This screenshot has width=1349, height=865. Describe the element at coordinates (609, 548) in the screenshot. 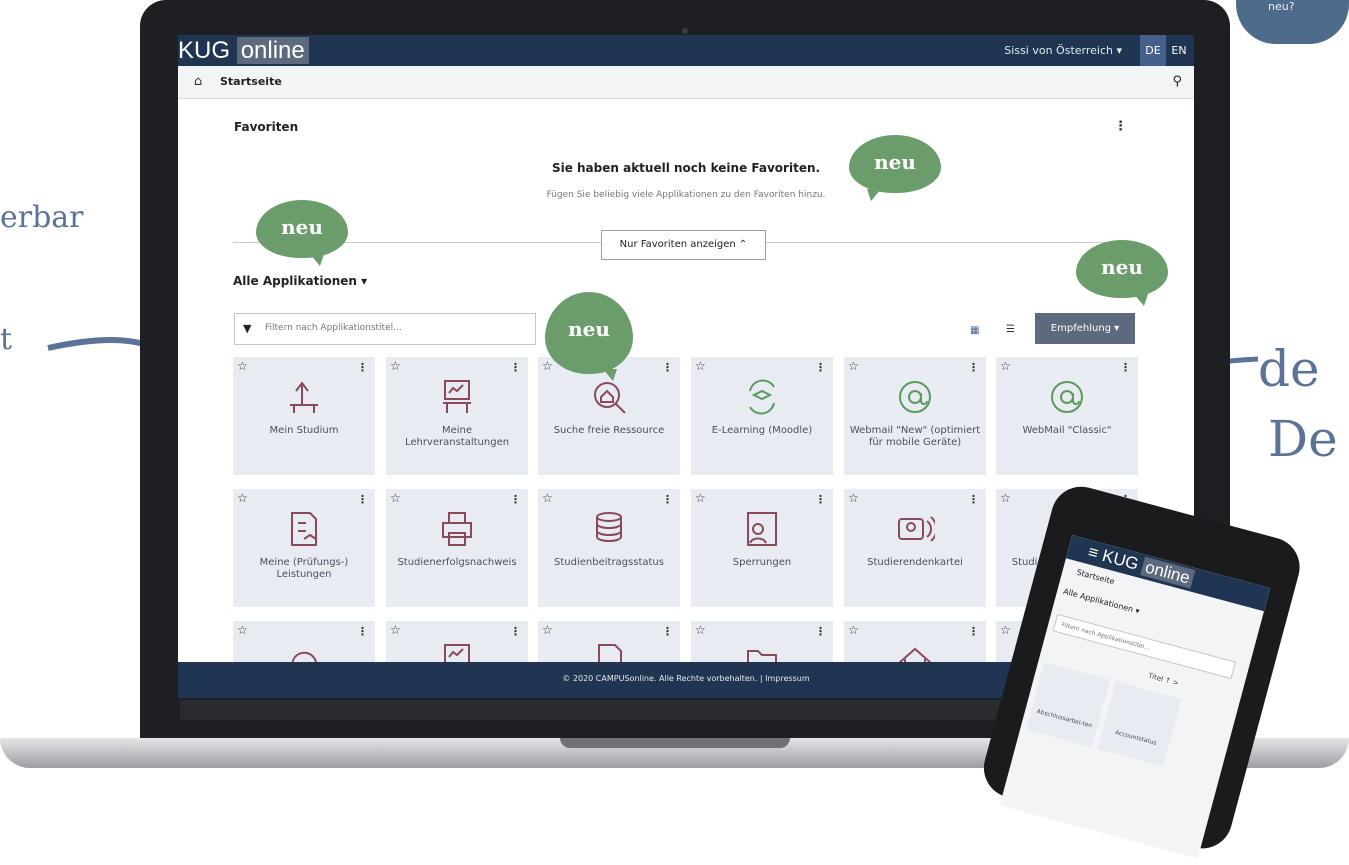

I see `app-tile-9: ☆ ⋮ Studienbeitragsstatus` at that location.